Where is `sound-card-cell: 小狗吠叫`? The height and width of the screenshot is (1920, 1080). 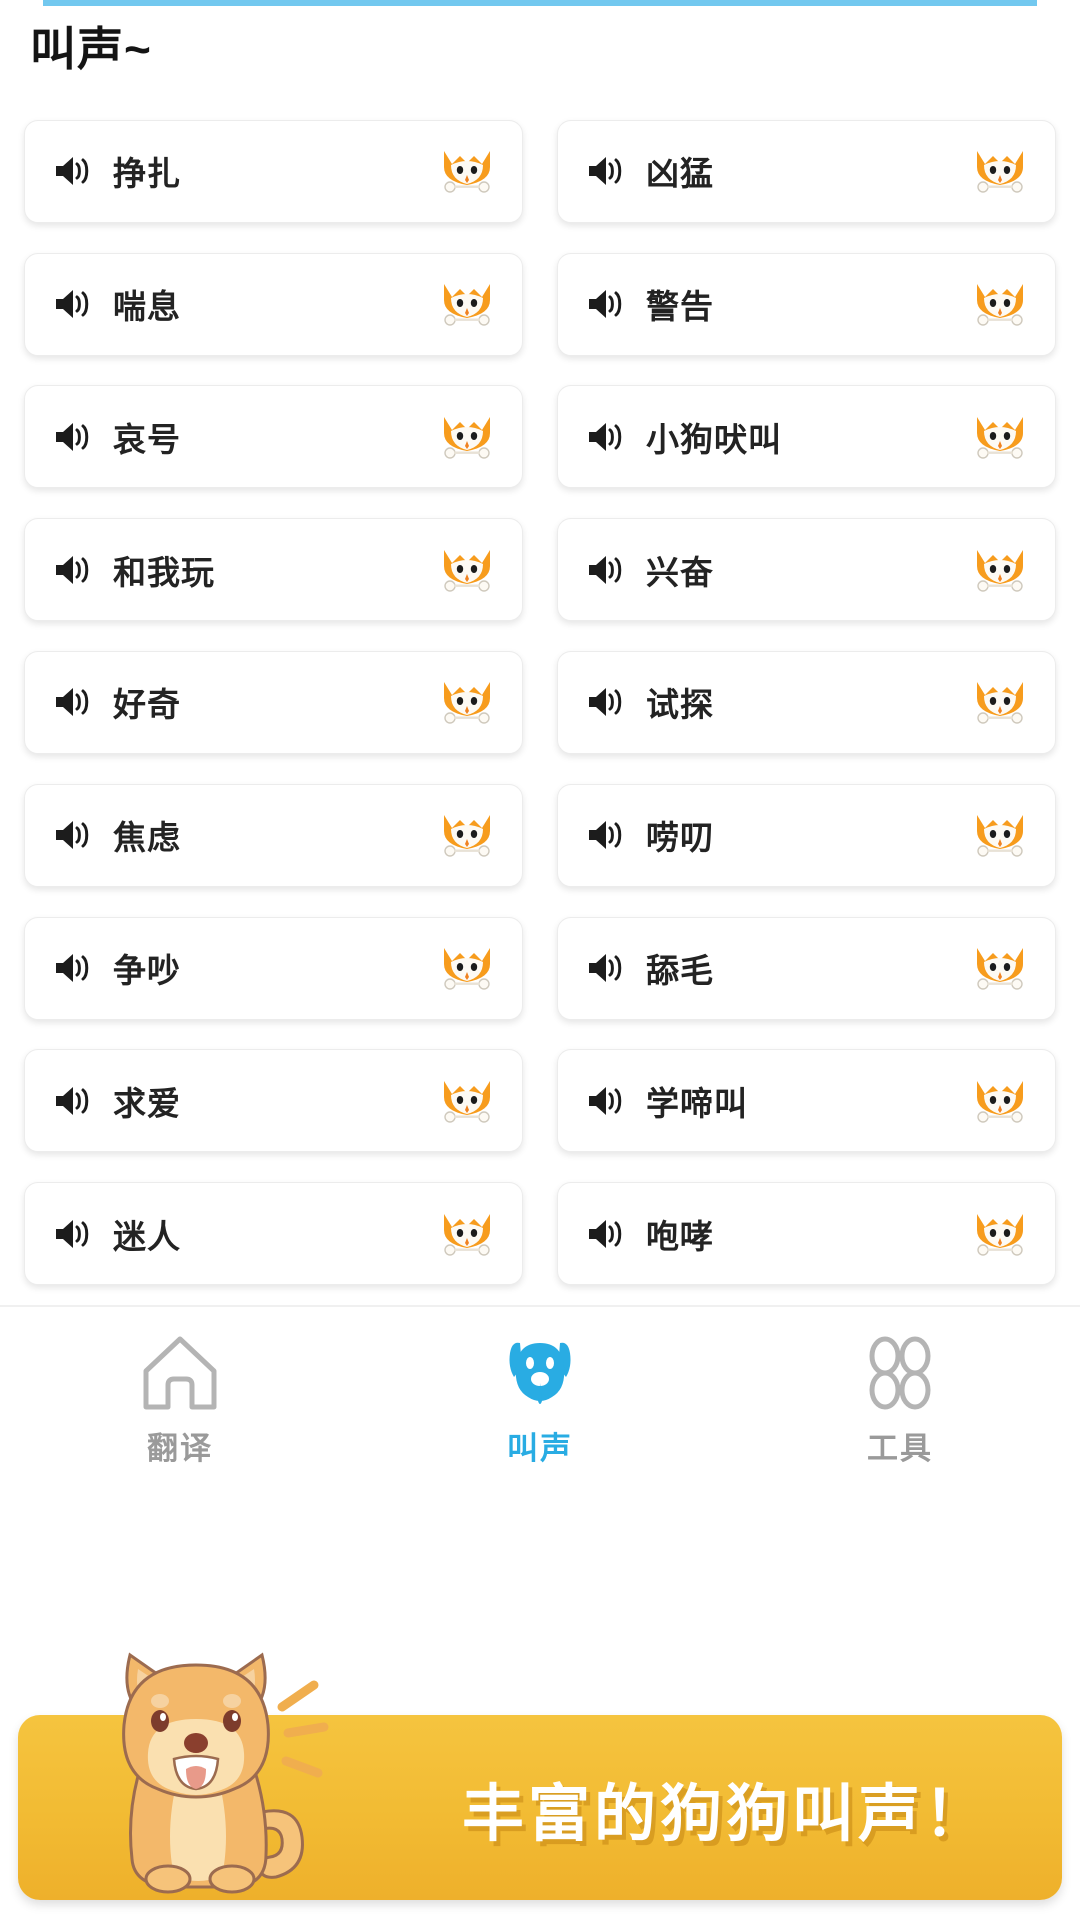 sound-card-cell: 小狗吠叫 is located at coordinates (806, 437).